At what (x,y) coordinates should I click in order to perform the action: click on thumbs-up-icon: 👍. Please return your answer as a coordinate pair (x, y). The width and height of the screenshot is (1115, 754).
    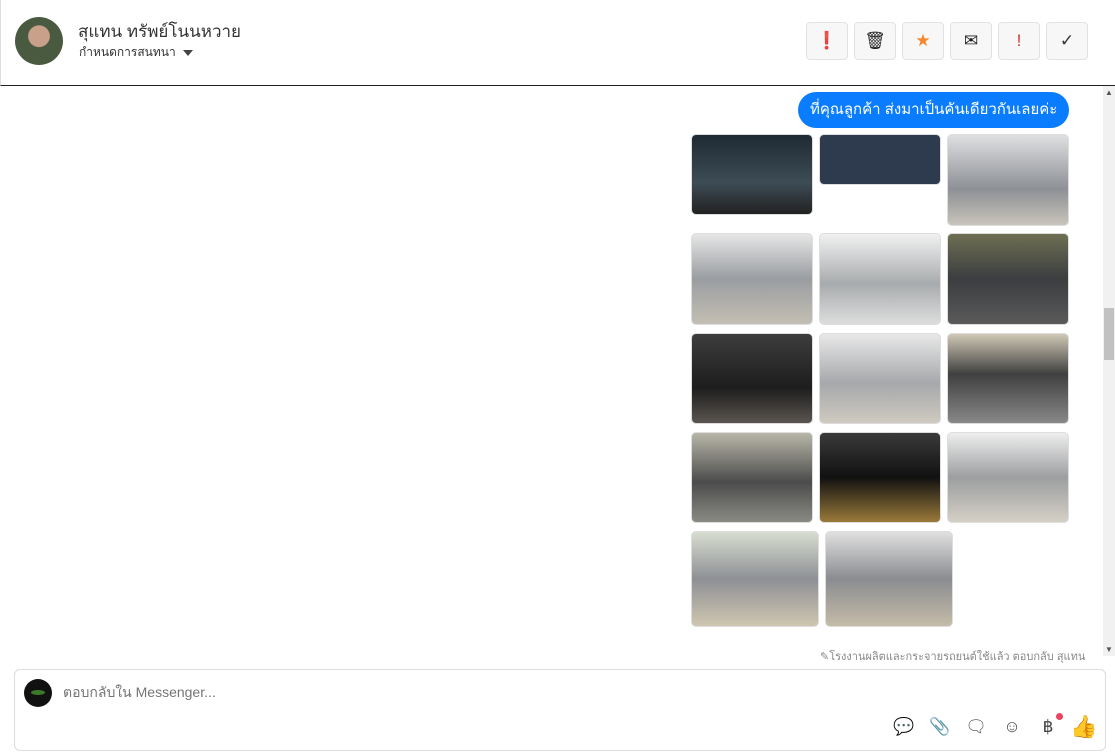
    Looking at the image, I should click on (1083, 726).